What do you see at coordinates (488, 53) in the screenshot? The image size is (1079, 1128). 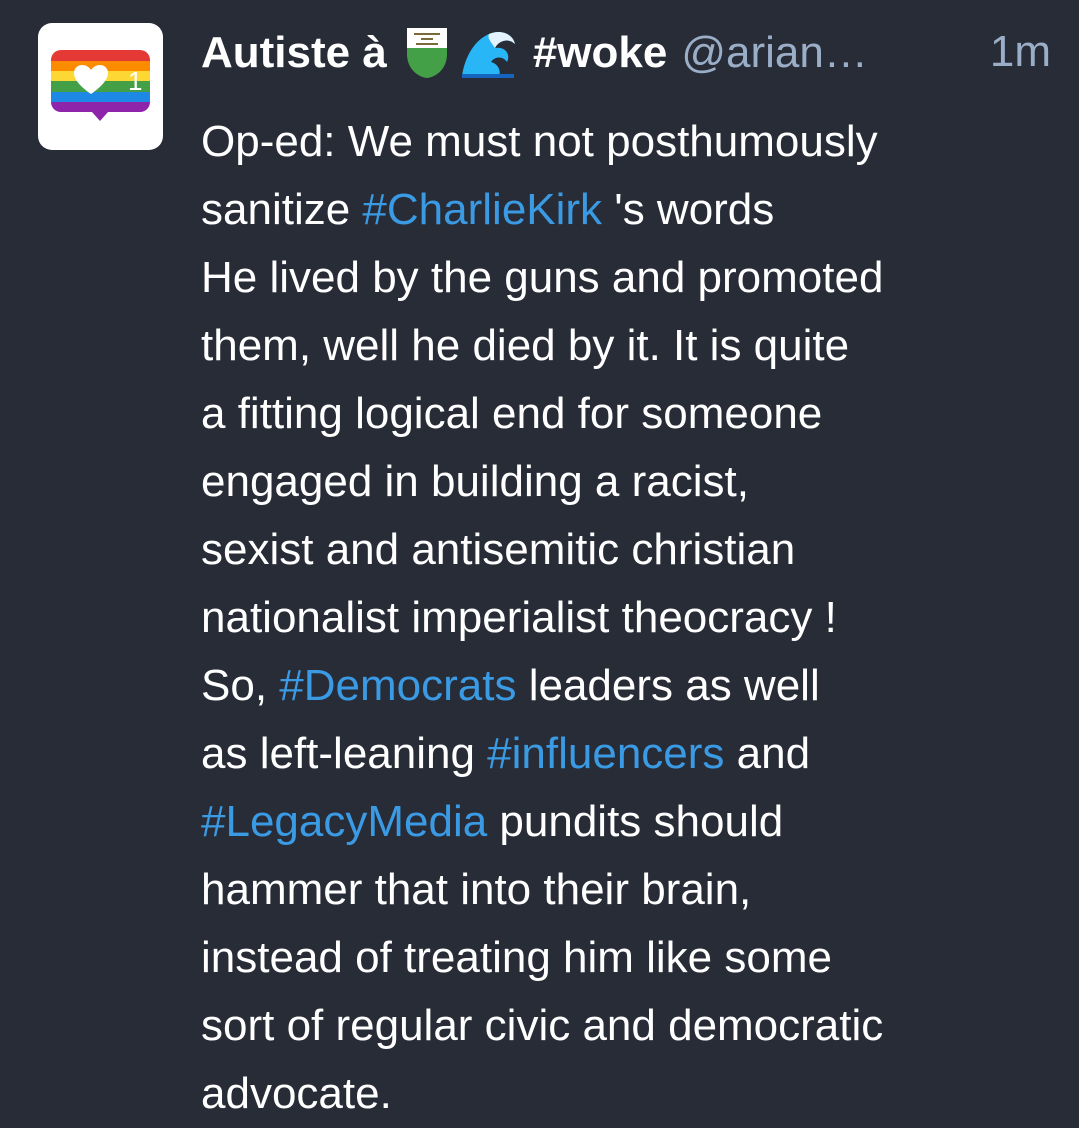 I see `wave-icon` at bounding box center [488, 53].